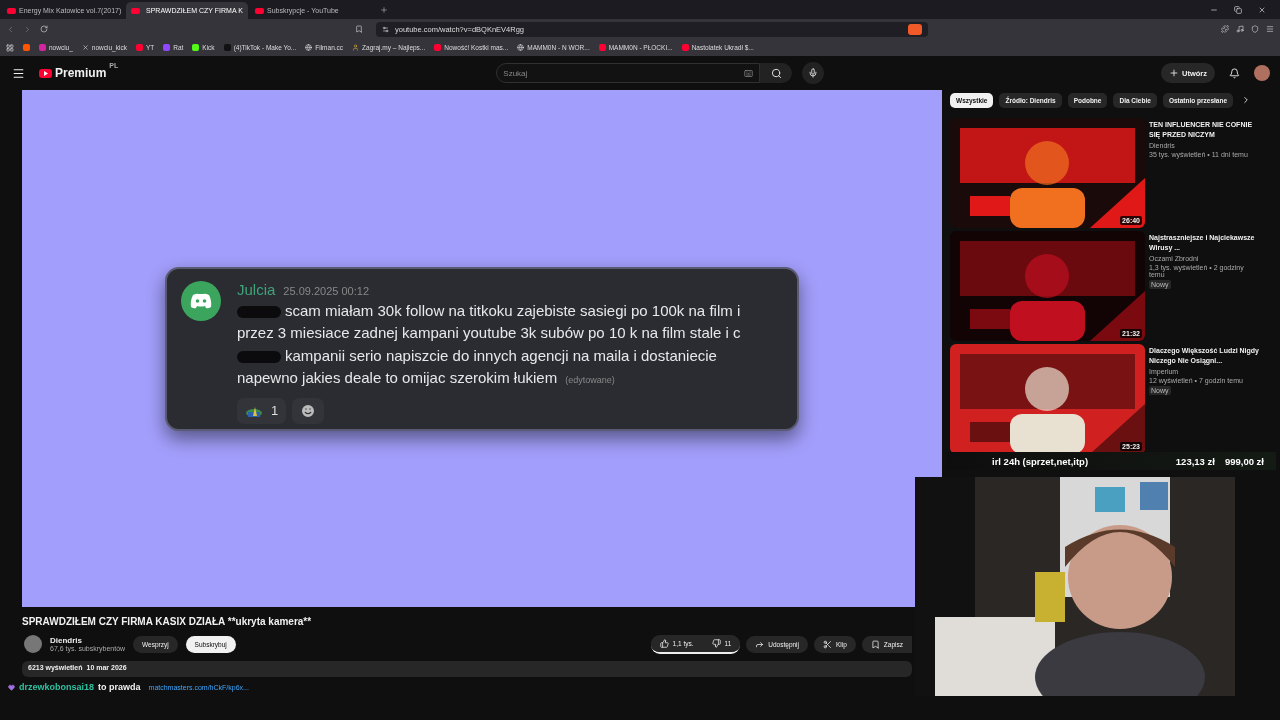 The width and height of the screenshot is (1280, 720). What do you see at coordinates (356, 47) in the screenshot?
I see `person-icon` at bounding box center [356, 47].